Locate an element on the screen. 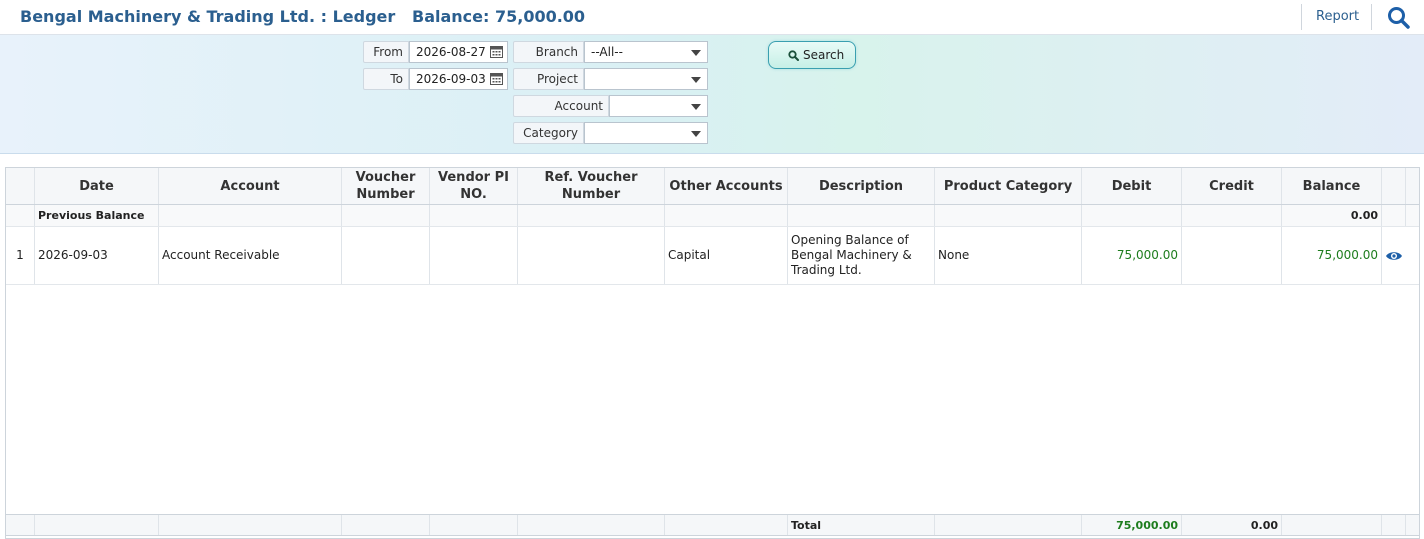 This screenshot has width=1424, height=539. action-header is located at coordinates (1394, 186).